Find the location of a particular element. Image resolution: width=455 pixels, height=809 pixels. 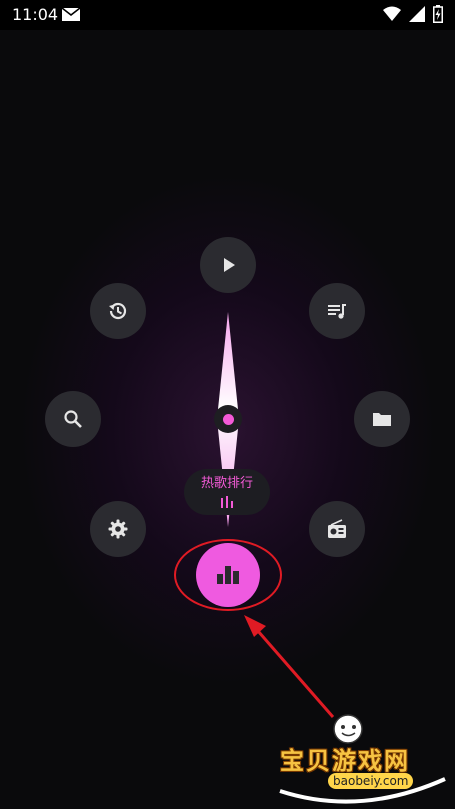

watermark-url: baobeiy.com is located at coordinates (371, 781).